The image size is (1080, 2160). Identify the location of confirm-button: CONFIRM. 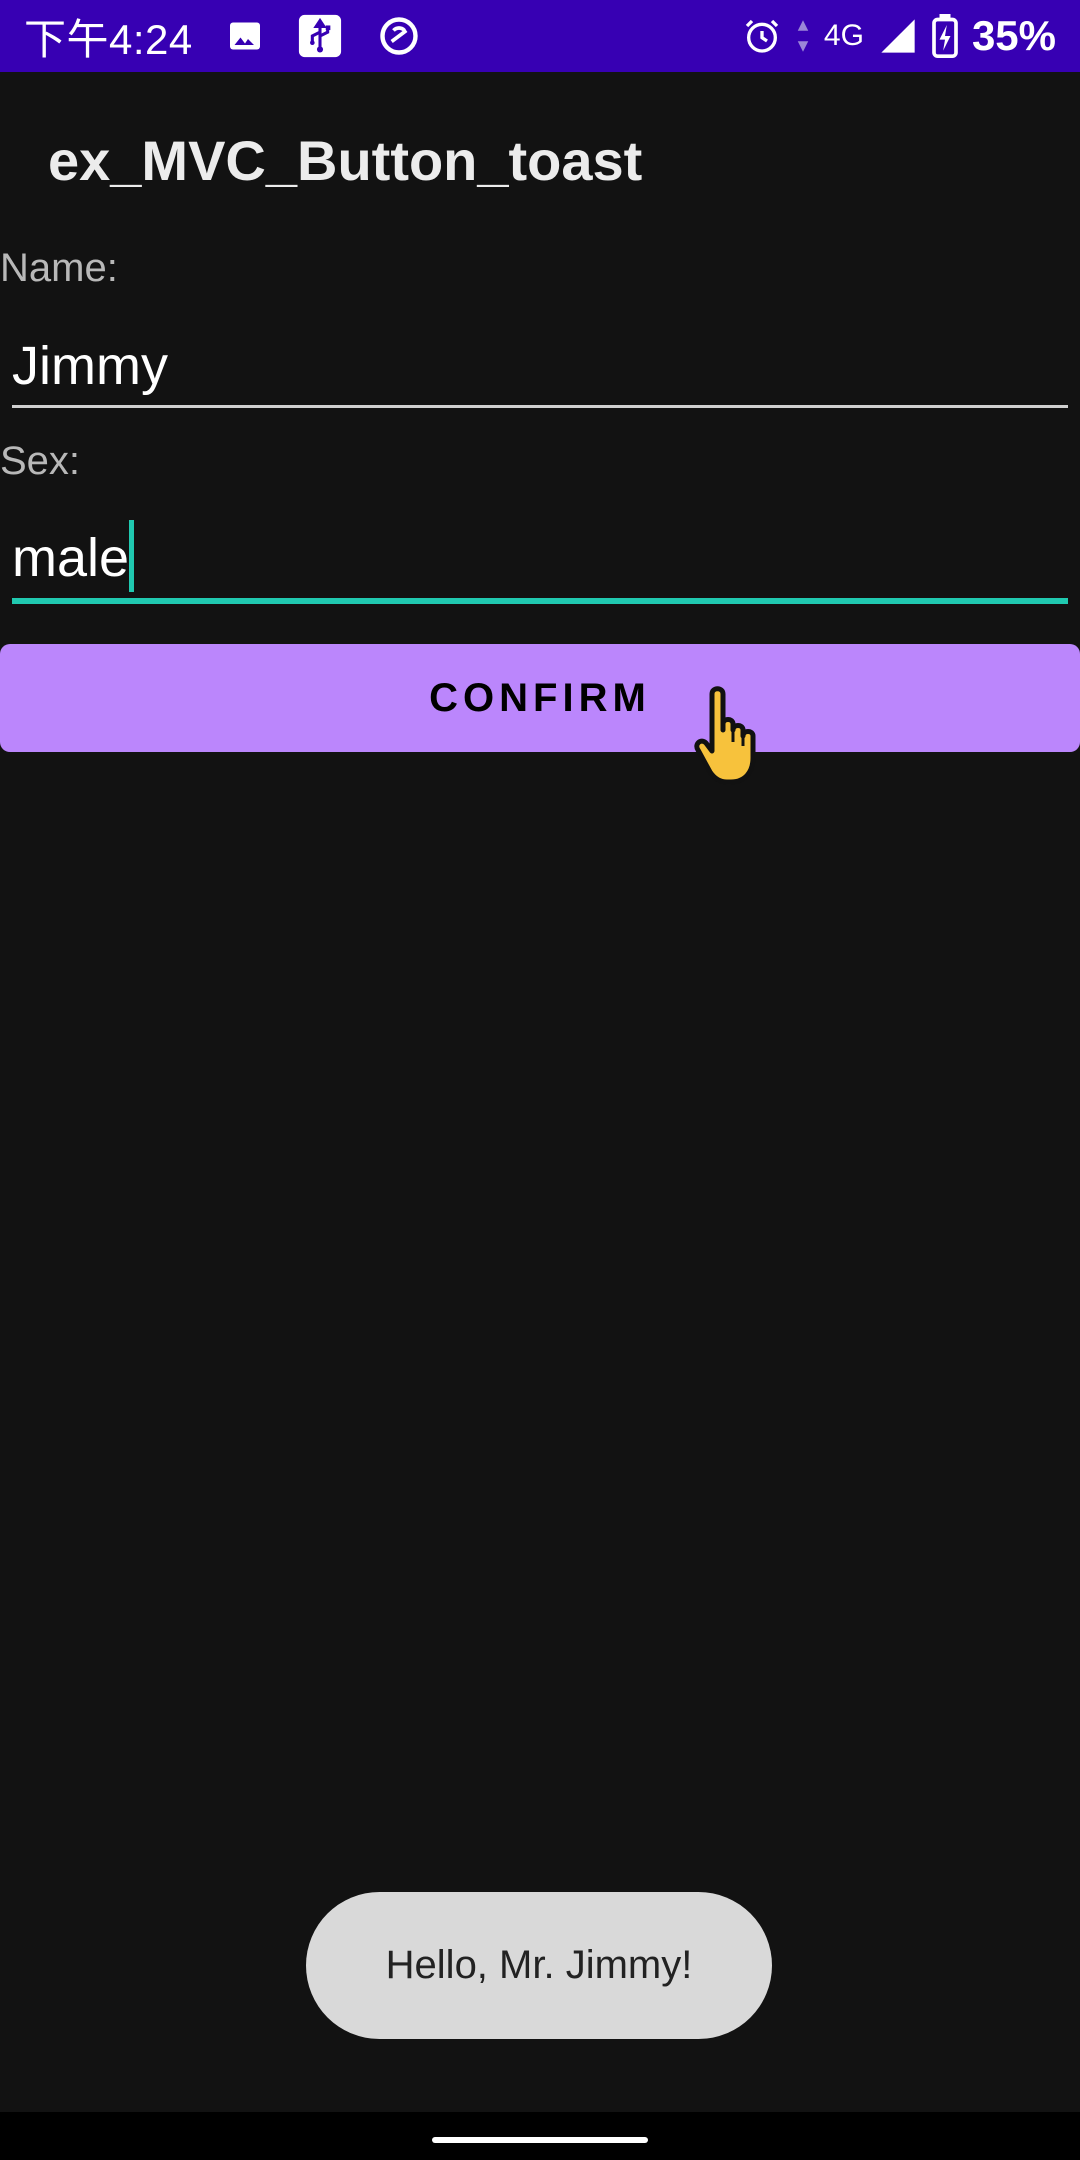
(540, 698).